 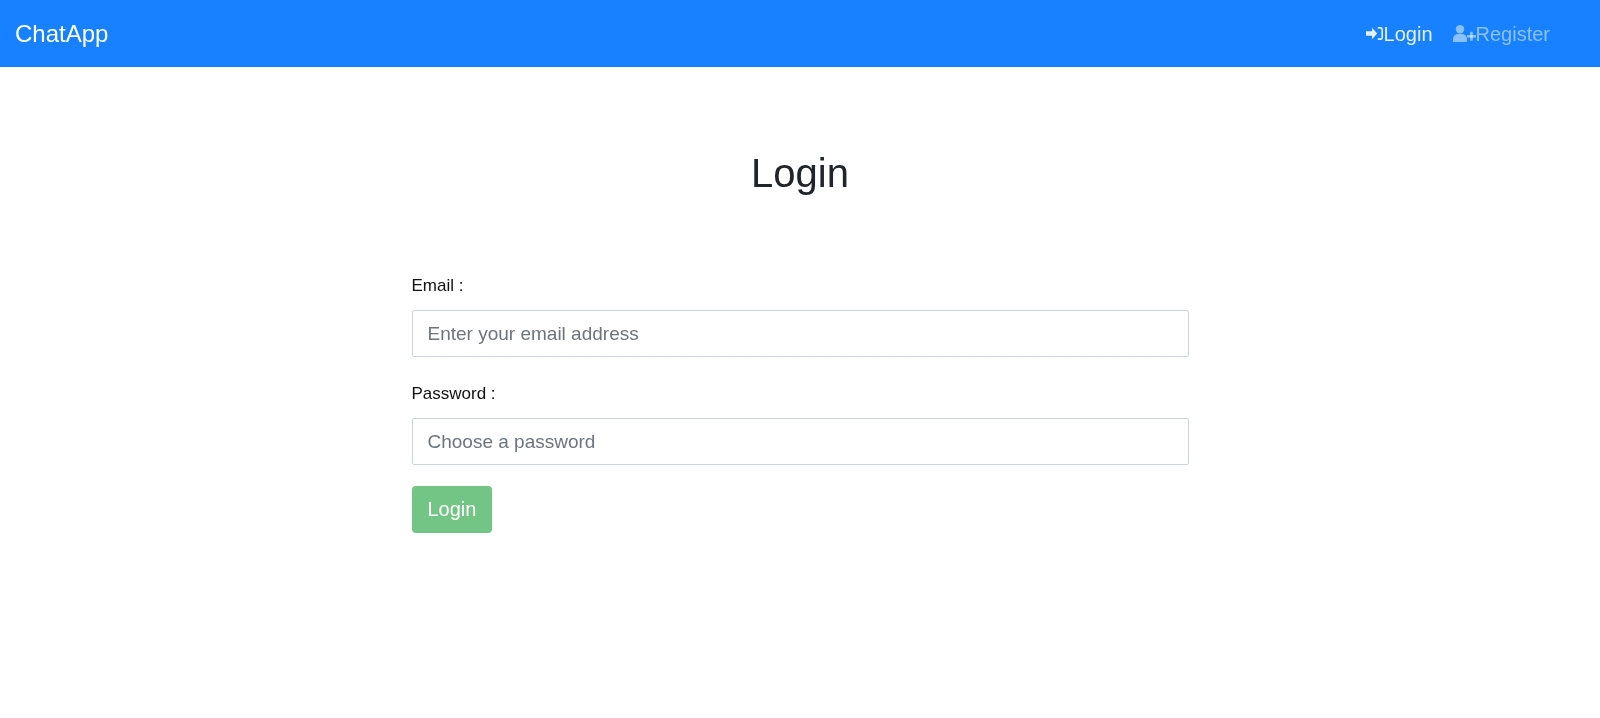 I want to click on login-link: Login, so click(x=1399, y=33).